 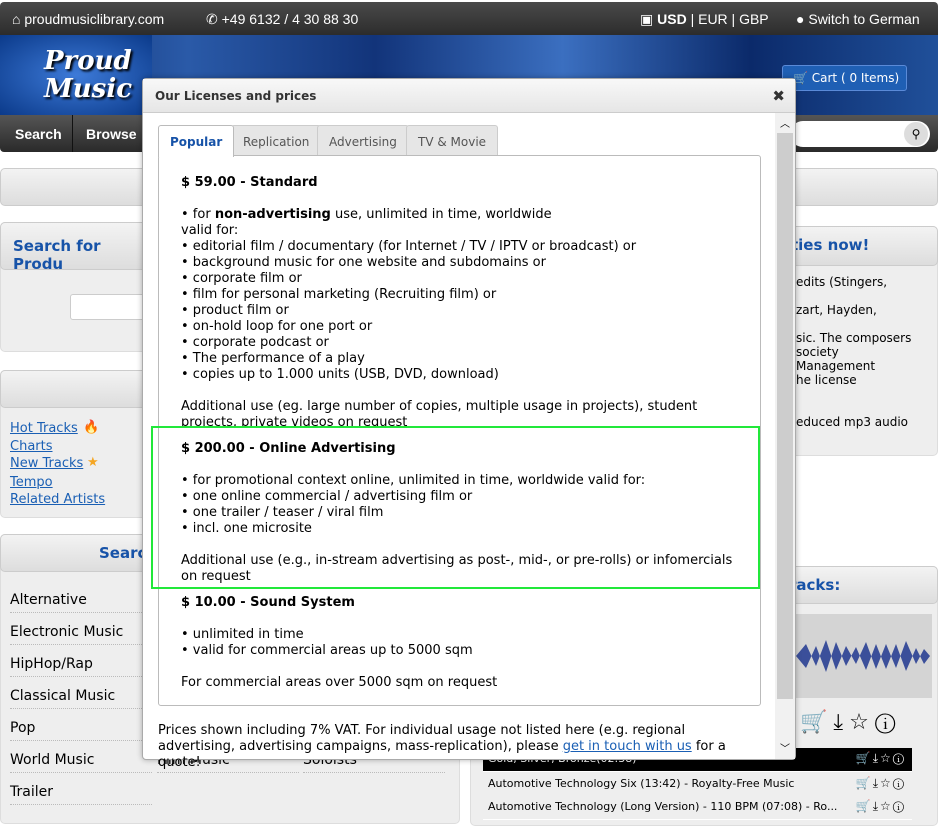 What do you see at coordinates (213, 448) in the screenshot?
I see `online-price: $ 200.00` at bounding box center [213, 448].